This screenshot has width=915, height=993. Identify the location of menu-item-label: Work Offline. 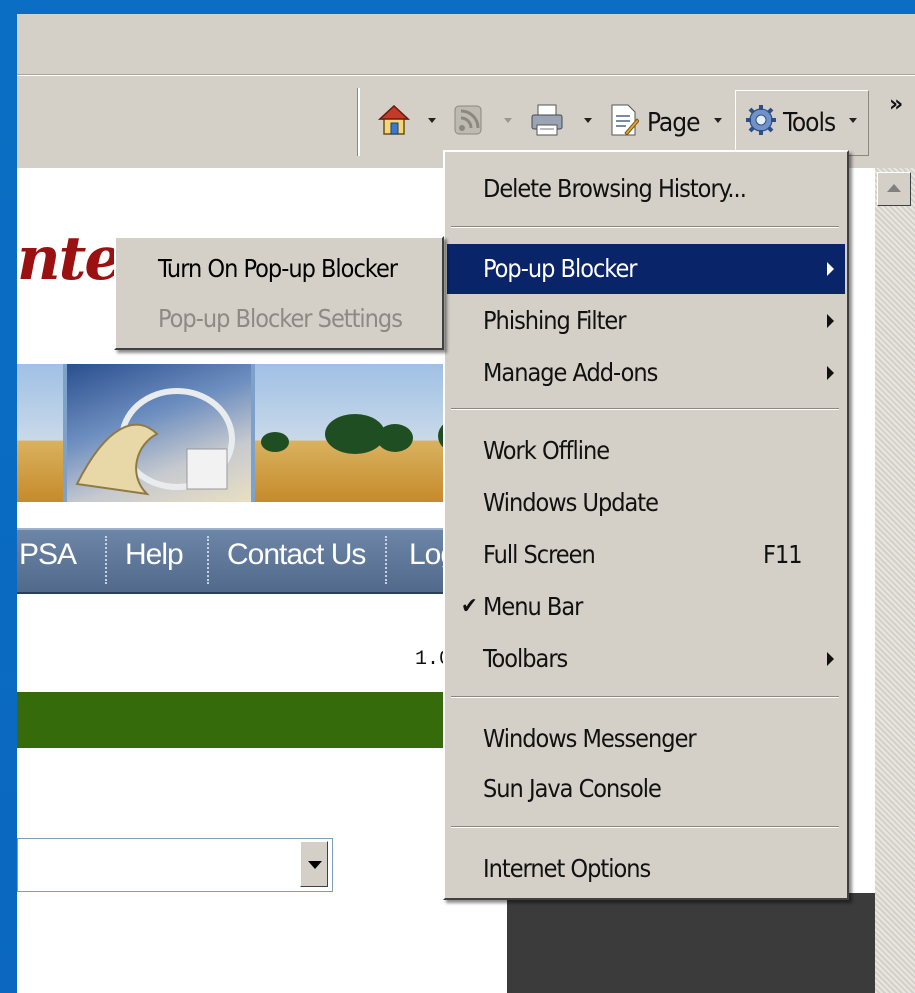
(546, 450).